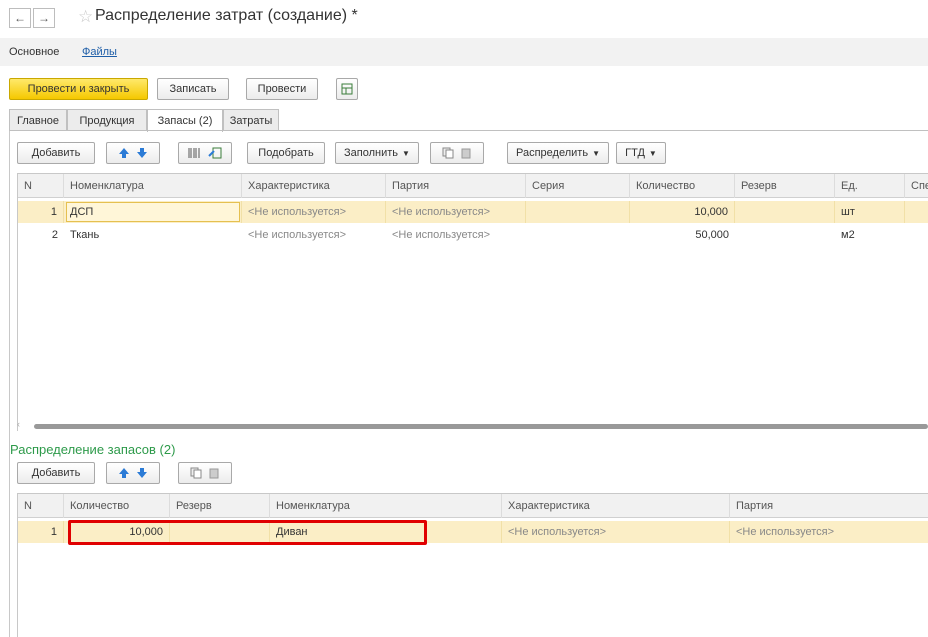 This screenshot has height=637, width=928. I want to click on import-data-icon, so click(215, 153).